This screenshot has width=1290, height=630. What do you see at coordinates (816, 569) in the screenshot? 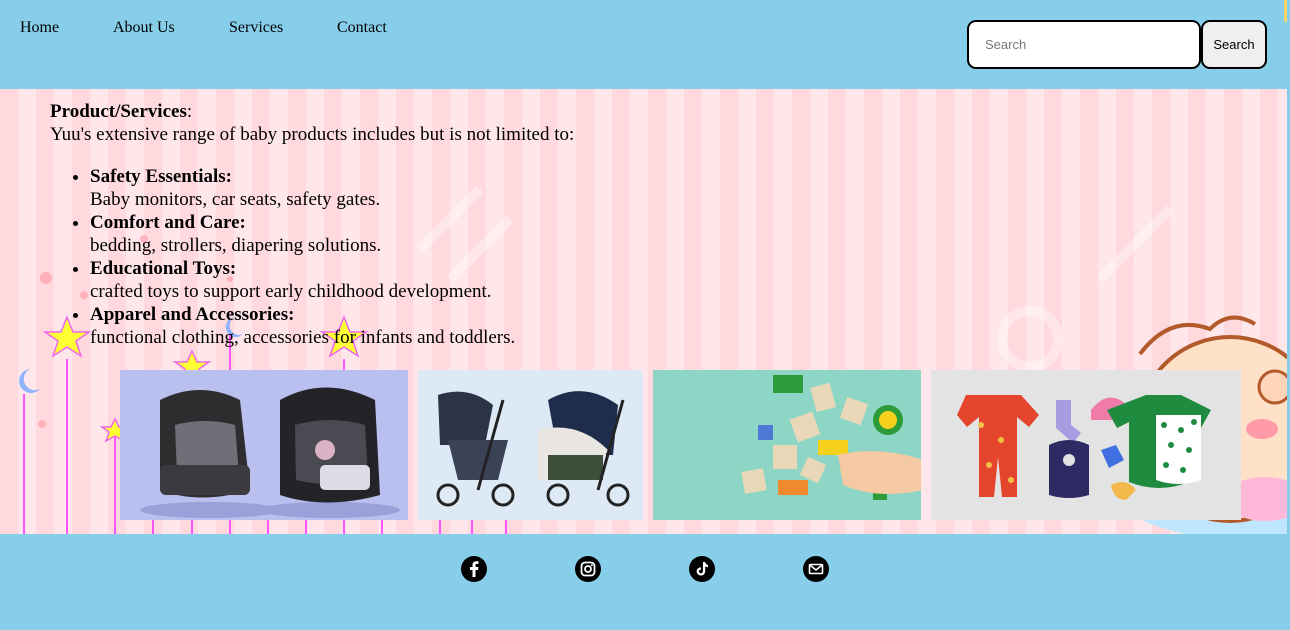
I see `email-icon` at bounding box center [816, 569].